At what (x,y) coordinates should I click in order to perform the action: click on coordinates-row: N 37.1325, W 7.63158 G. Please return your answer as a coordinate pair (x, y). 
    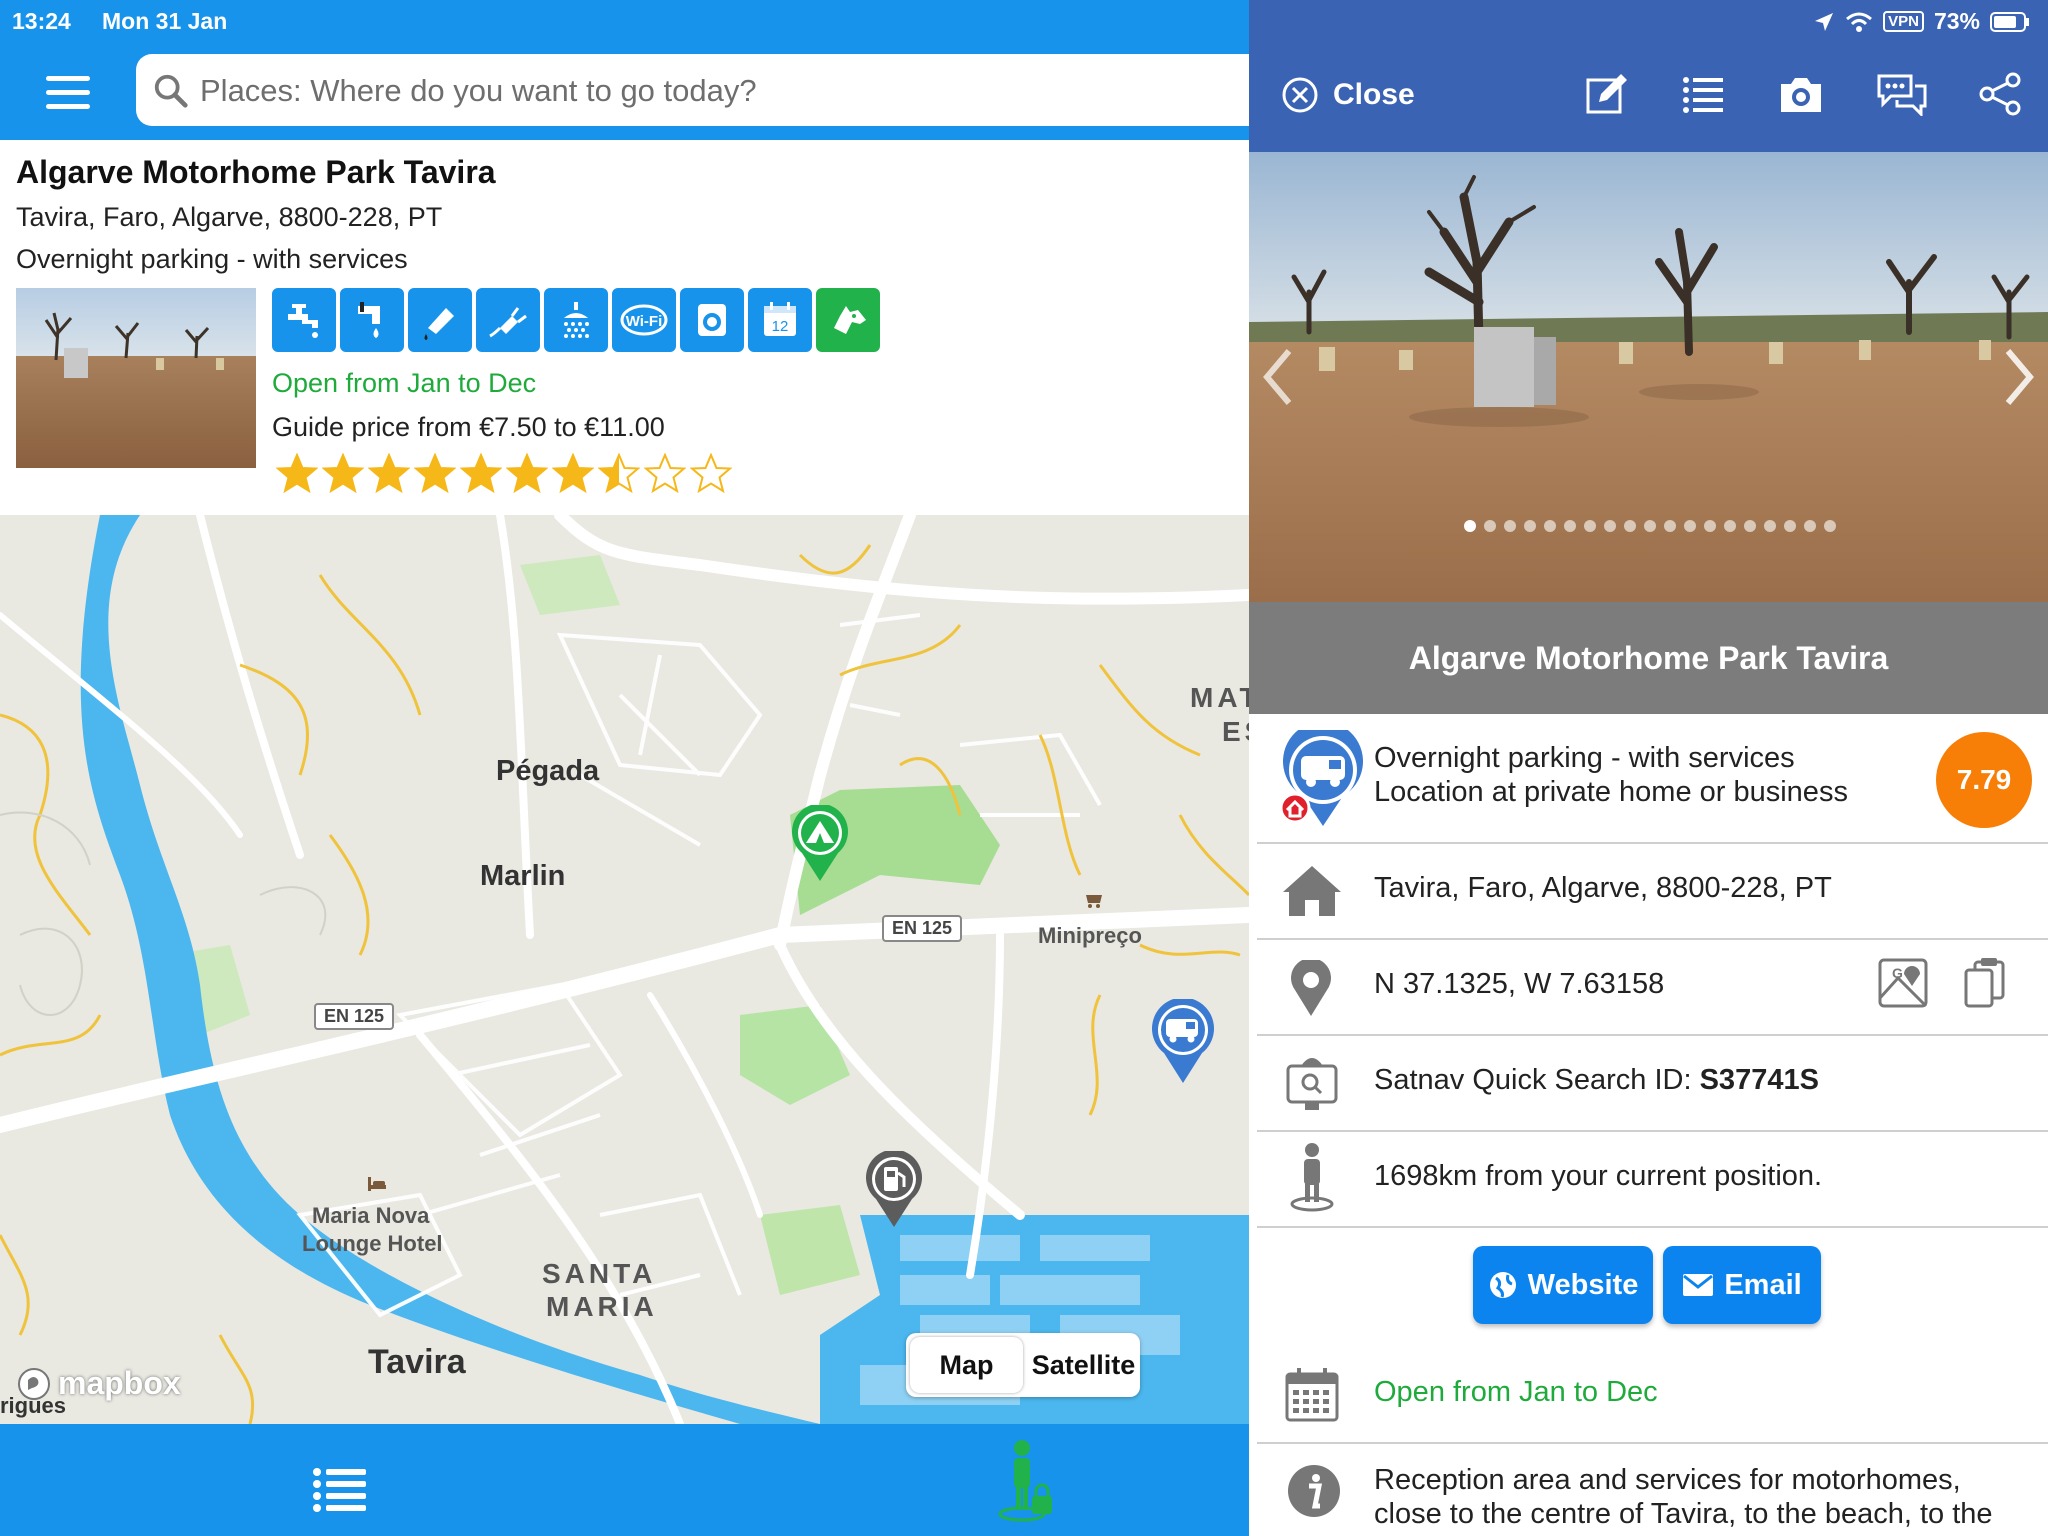
    Looking at the image, I should click on (1652, 987).